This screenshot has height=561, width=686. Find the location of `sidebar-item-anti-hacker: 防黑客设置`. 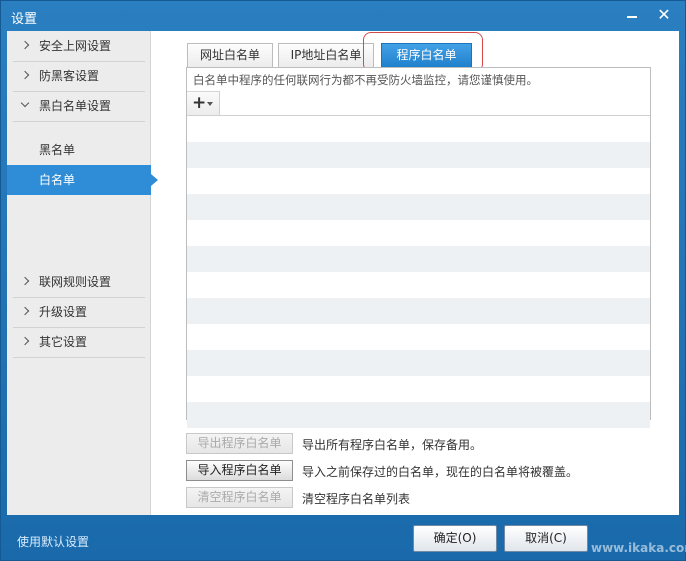

sidebar-item-anti-hacker: 防黑客设置 is located at coordinates (79, 76).